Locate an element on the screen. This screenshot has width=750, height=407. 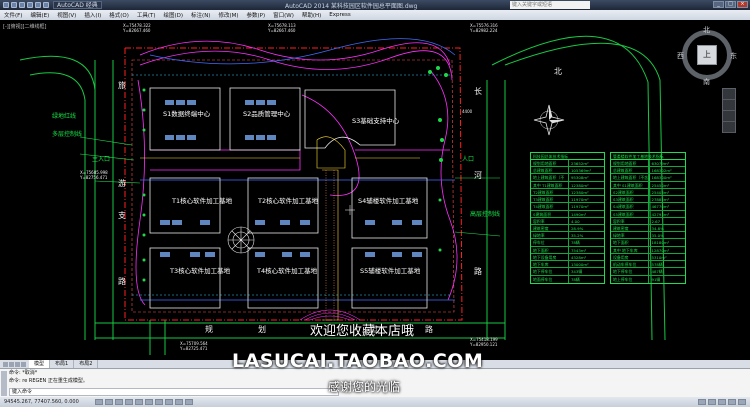
search-input: 键入关键字或短语 is located at coordinates (550, 5).